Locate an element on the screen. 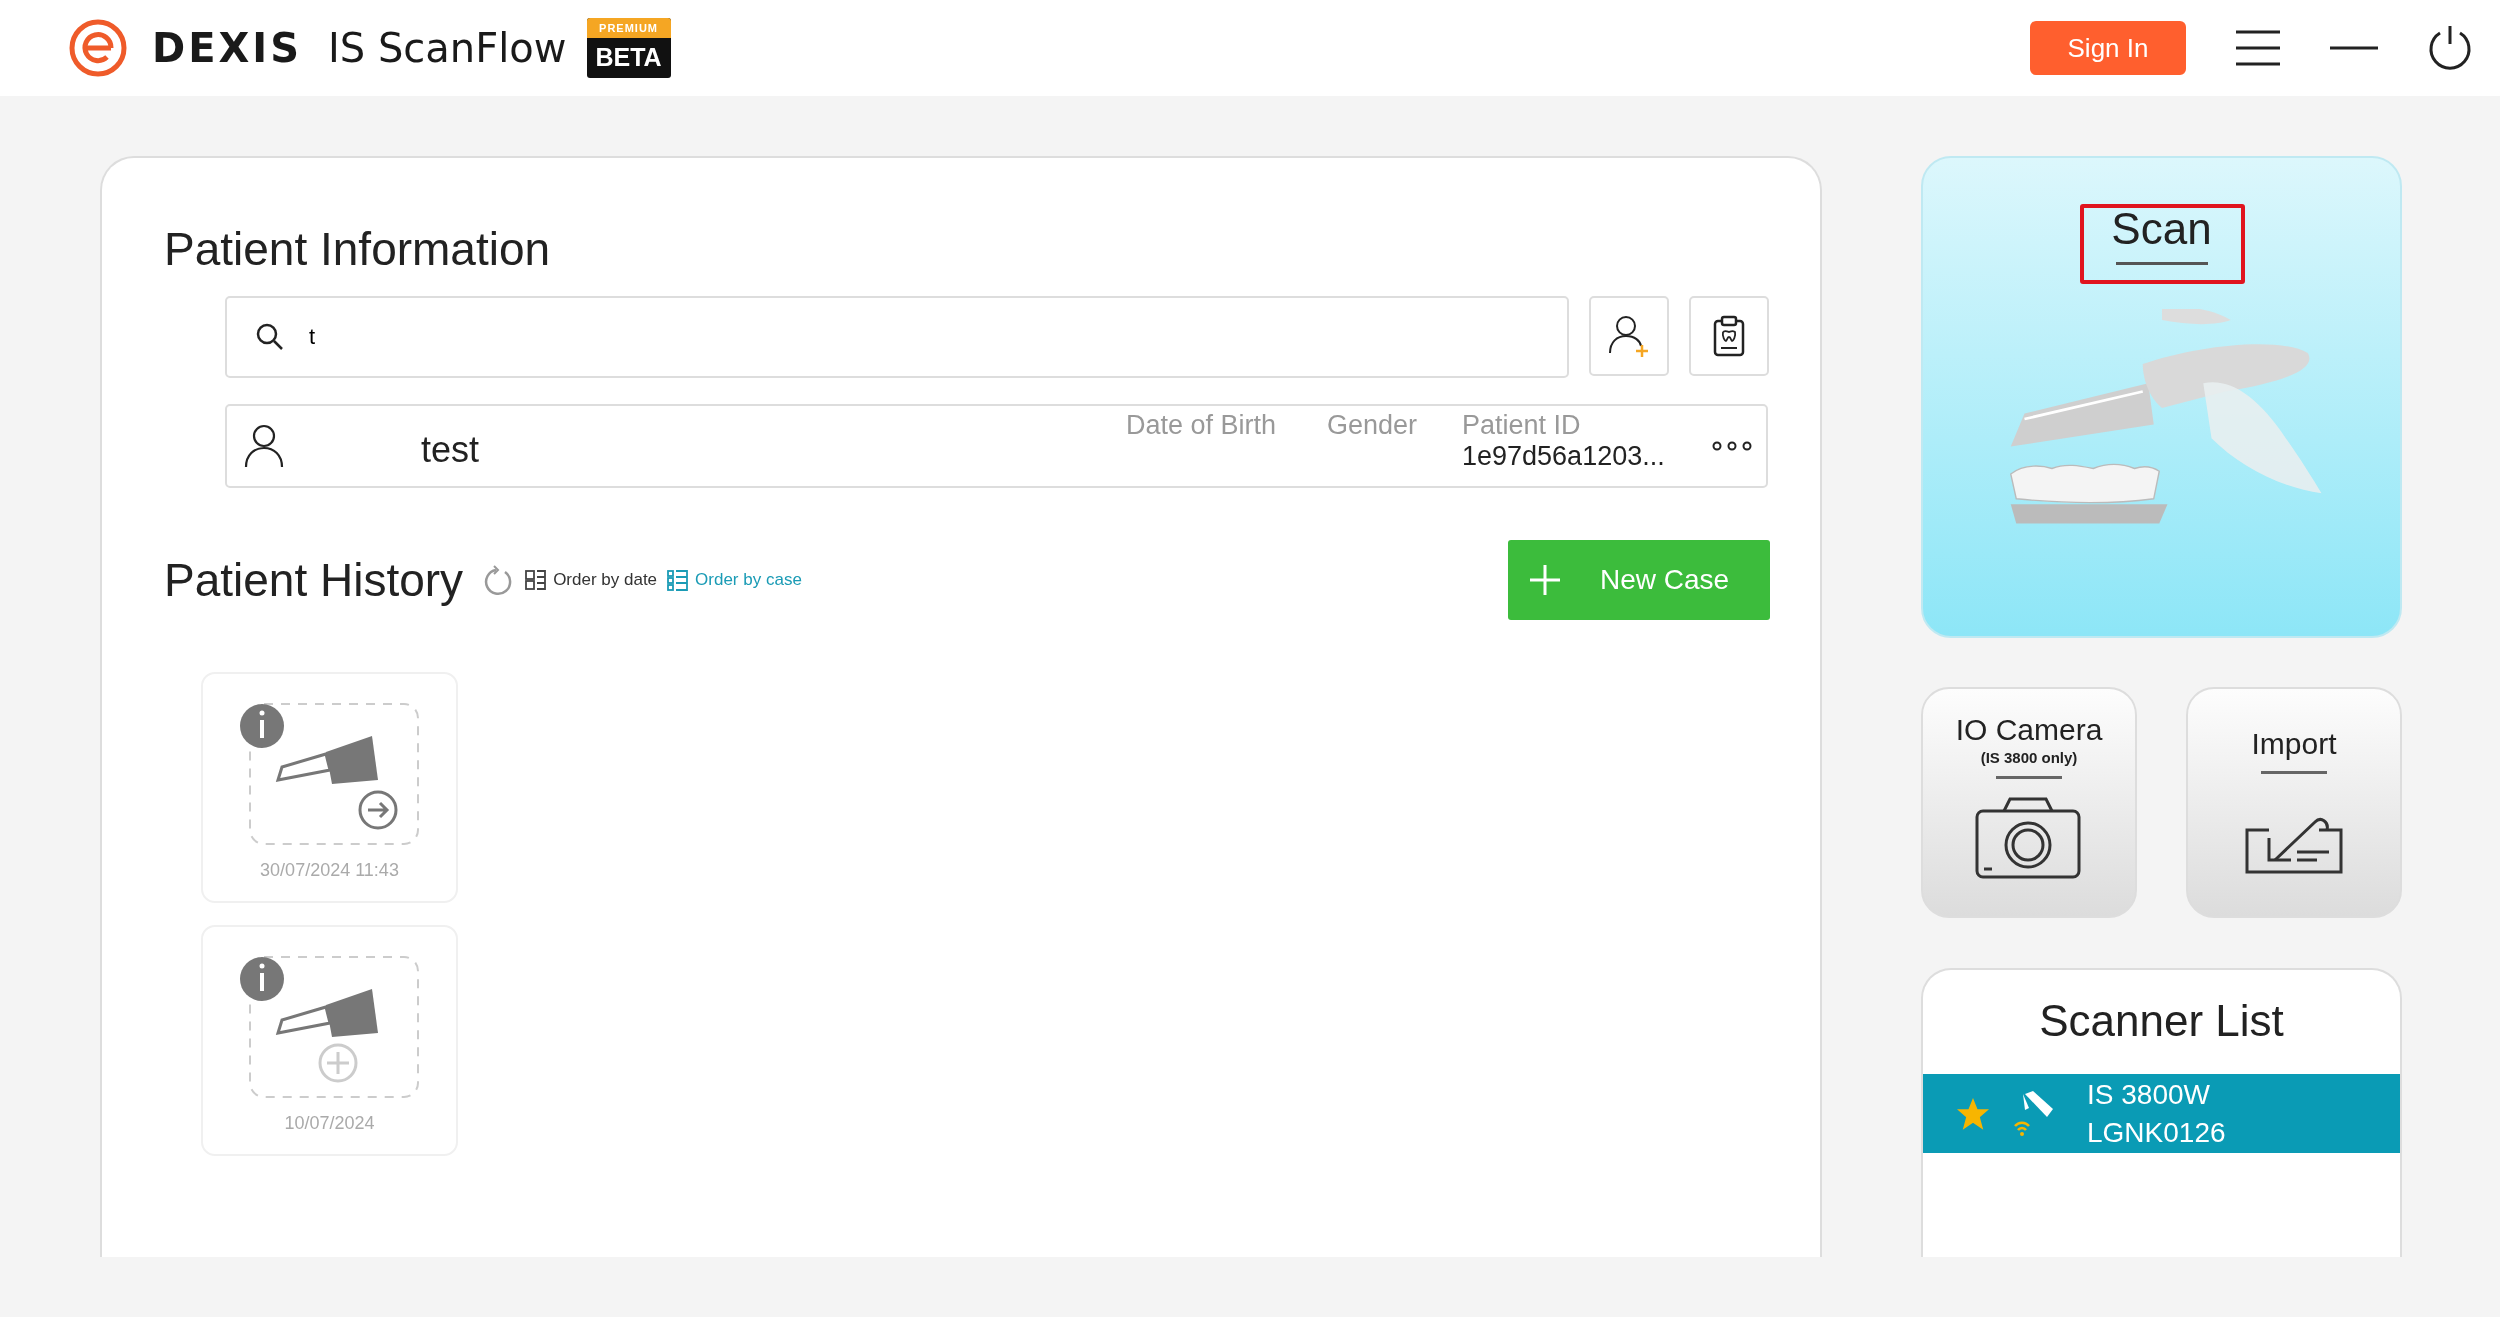  case-date: 10/07/2024 is located at coordinates (329, 1123).